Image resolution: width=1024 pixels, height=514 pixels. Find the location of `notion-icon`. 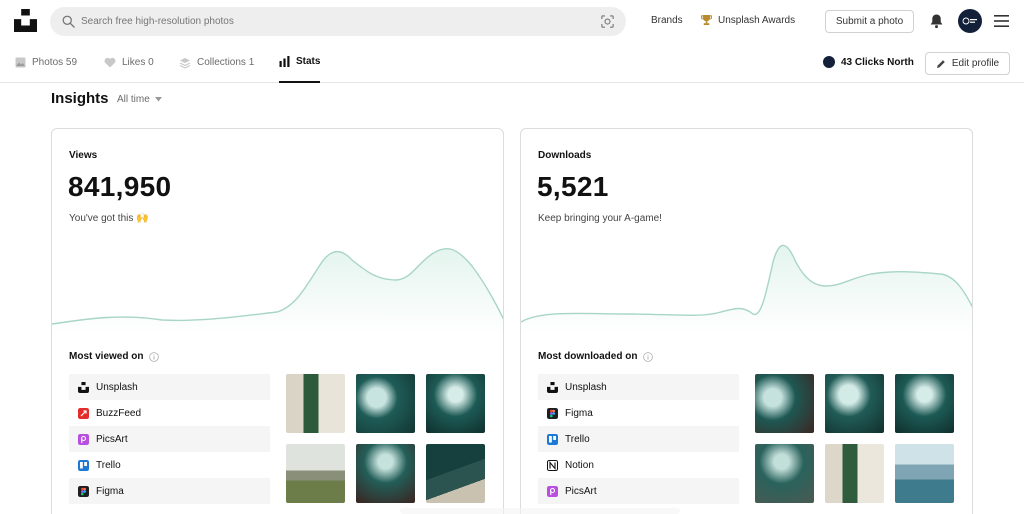

notion-icon is located at coordinates (552, 465).